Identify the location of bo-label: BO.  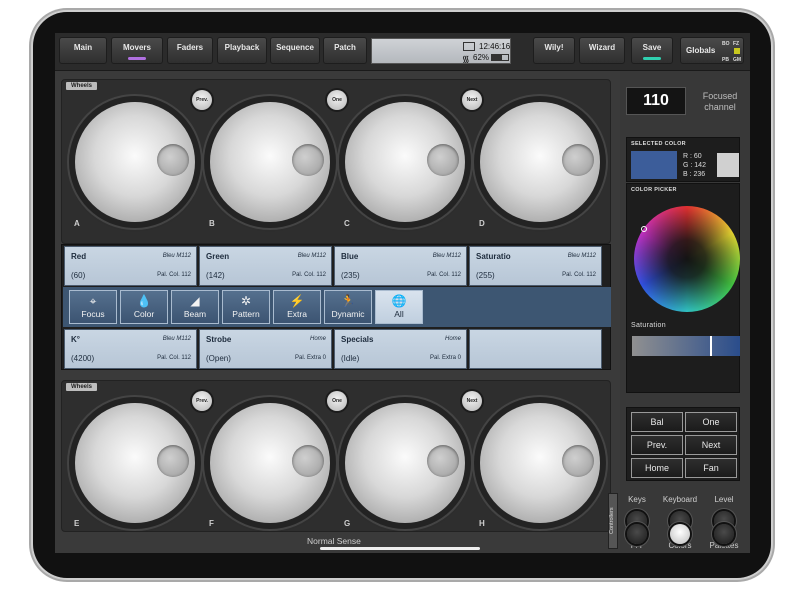
(726, 44).